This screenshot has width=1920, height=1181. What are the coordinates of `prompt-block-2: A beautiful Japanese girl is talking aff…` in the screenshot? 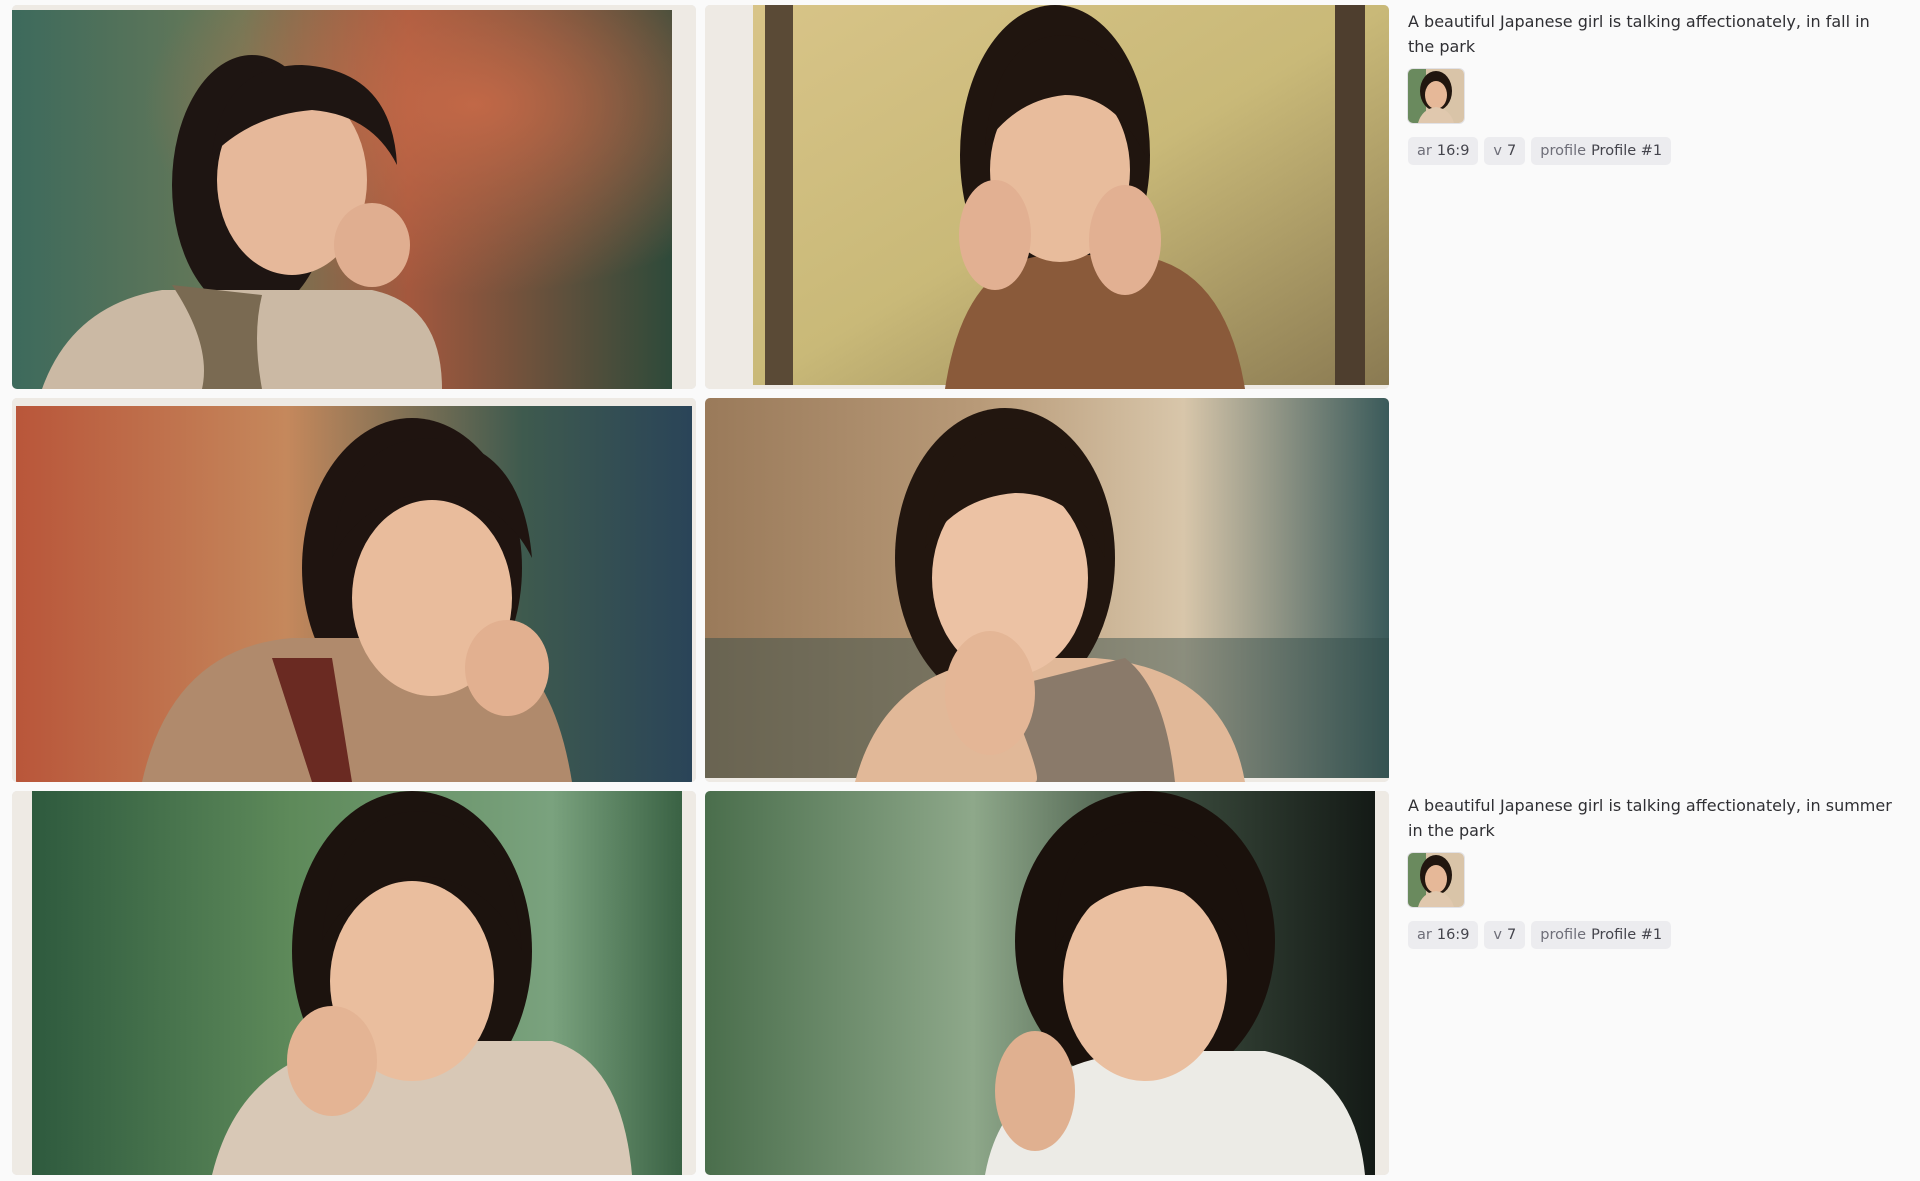 It's located at (1653, 871).